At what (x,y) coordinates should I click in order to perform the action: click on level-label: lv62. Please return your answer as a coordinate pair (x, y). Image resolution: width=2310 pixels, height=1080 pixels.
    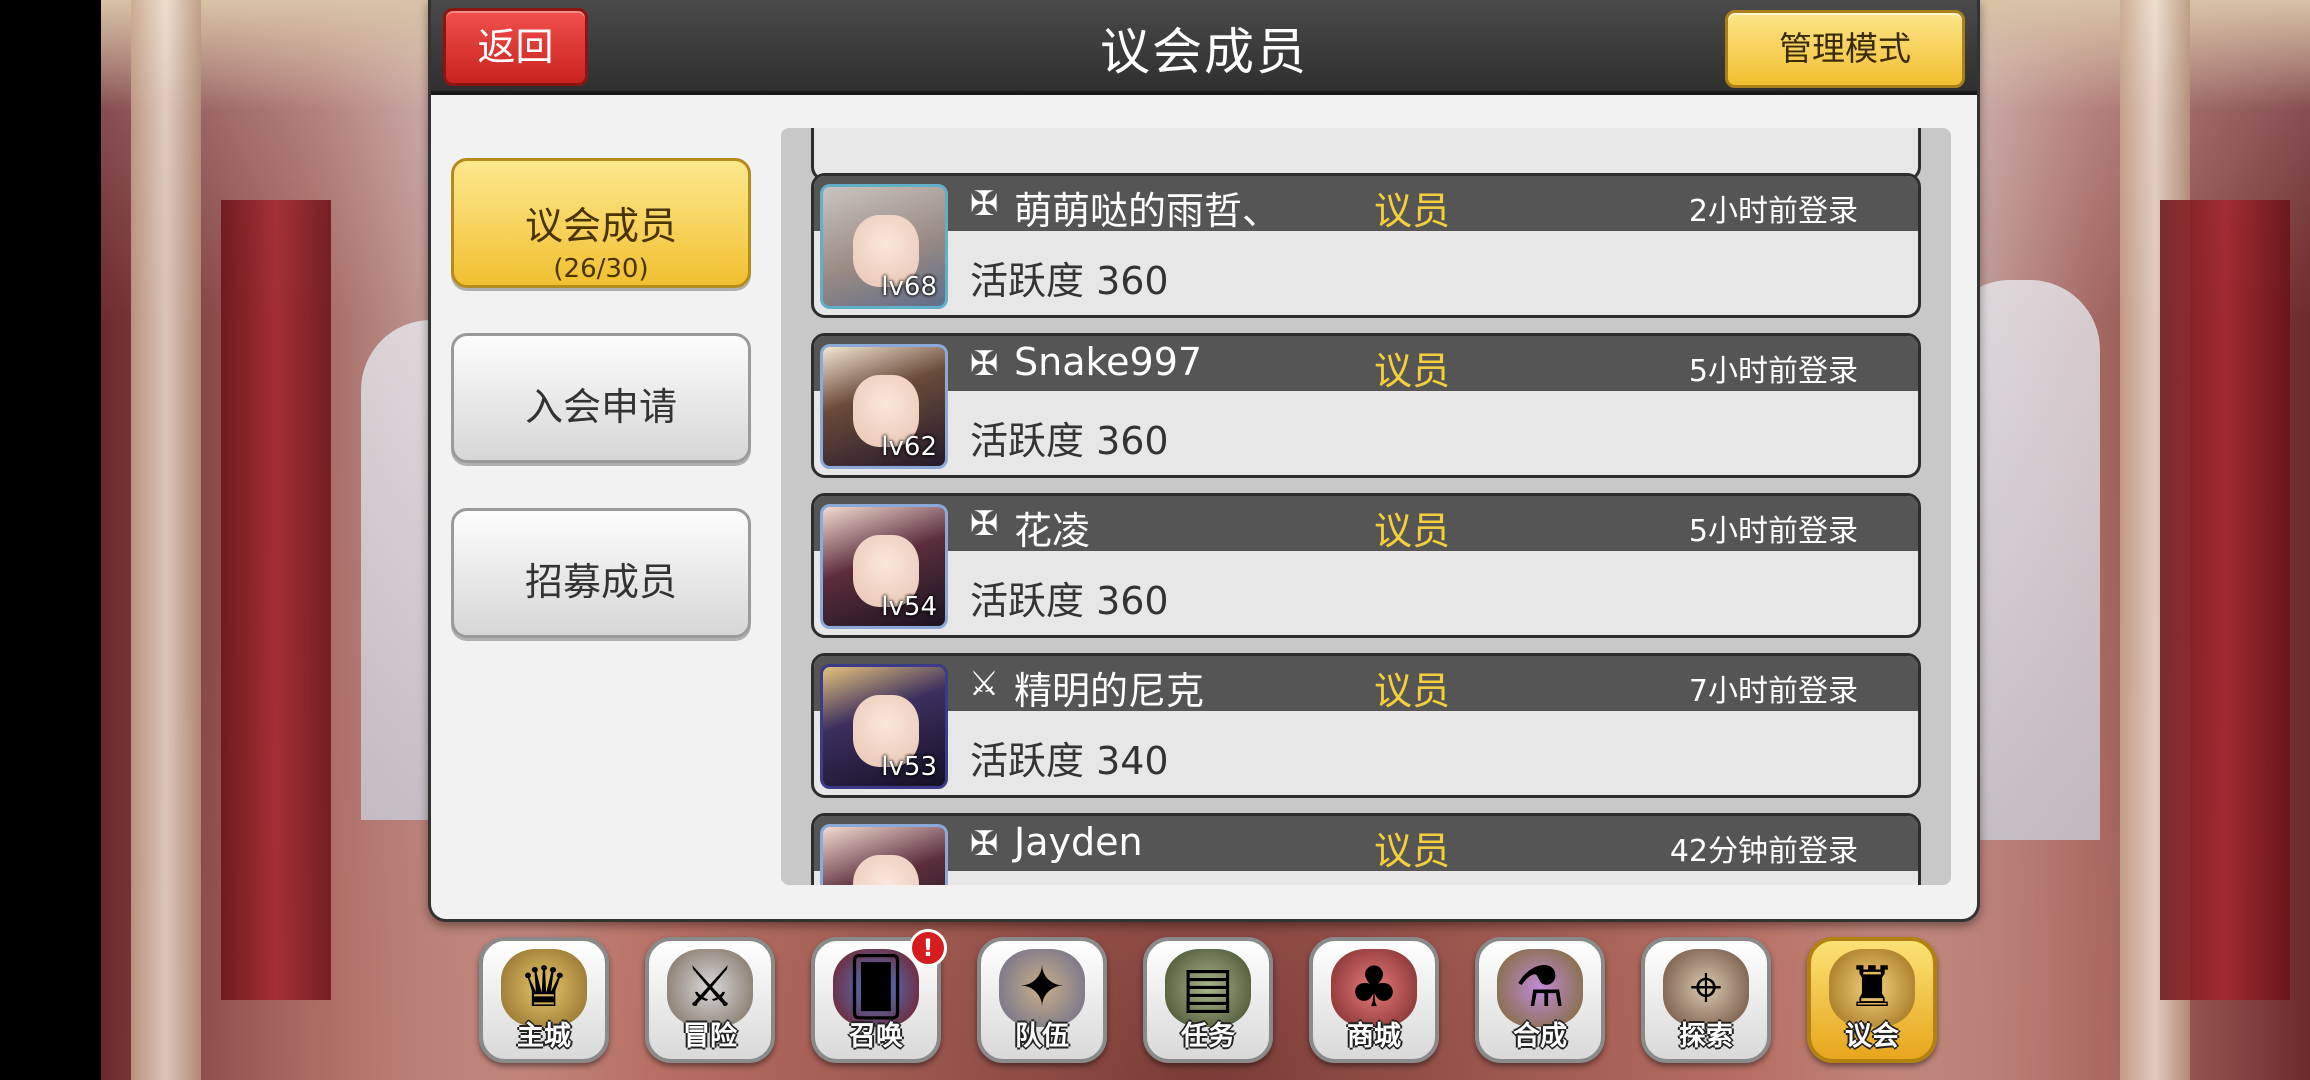
    Looking at the image, I should click on (909, 447).